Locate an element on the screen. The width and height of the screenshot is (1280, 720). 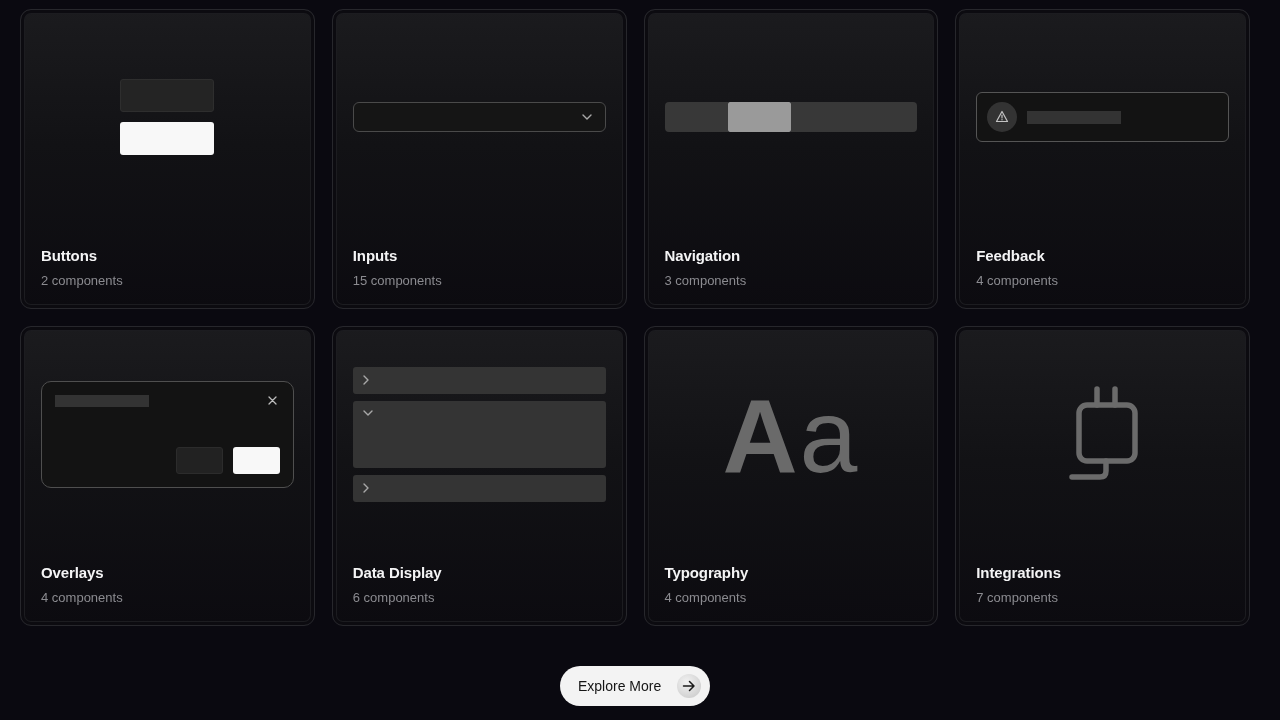
category-card: Navigation 3 components is located at coordinates (791, 159).